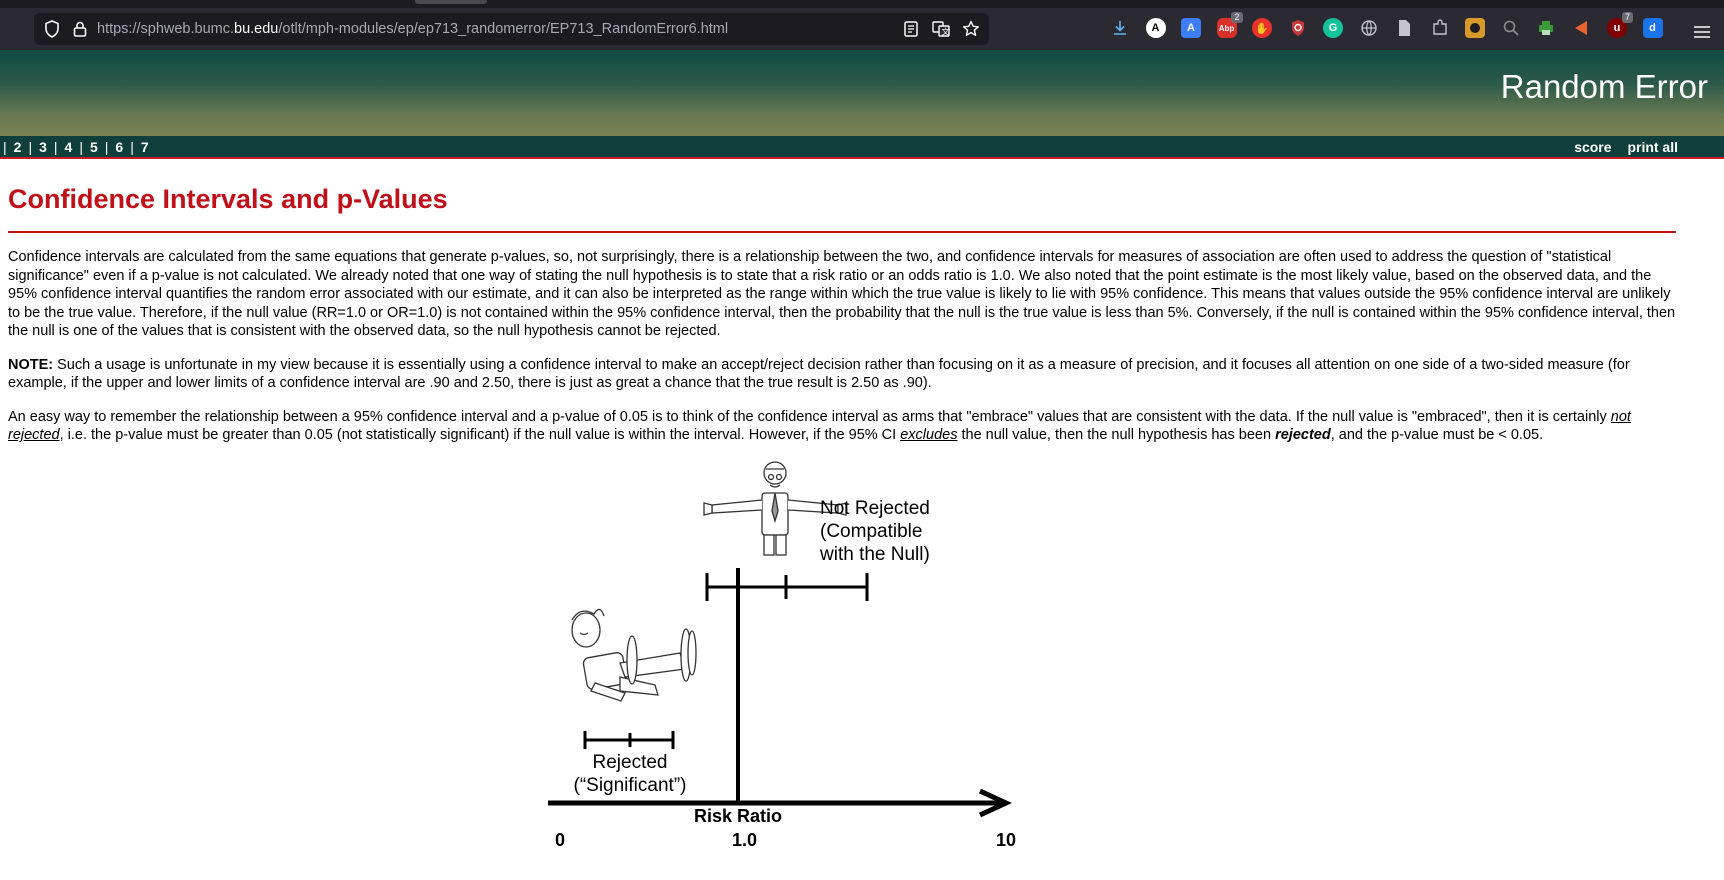  Describe the element at coordinates (941, 29) in the screenshot. I see `translate-page-icon: 文` at that location.